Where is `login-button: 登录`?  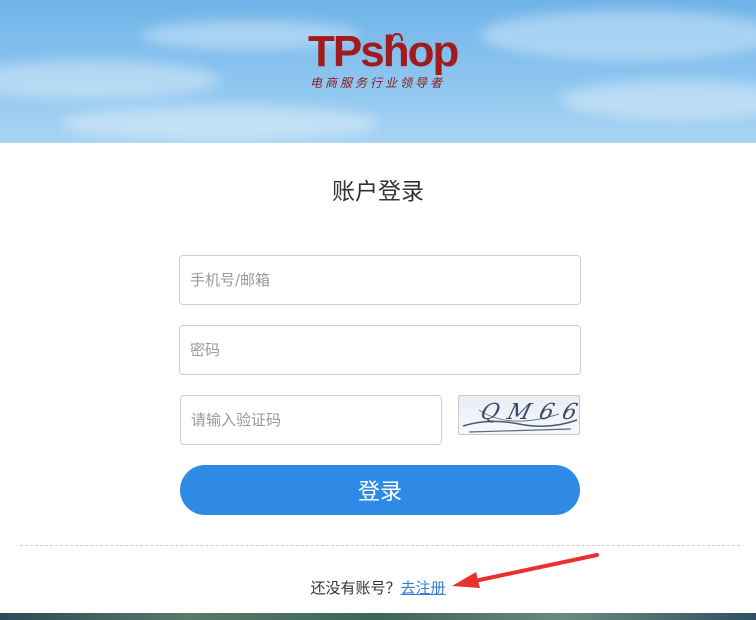
login-button: 登录 is located at coordinates (380, 490).